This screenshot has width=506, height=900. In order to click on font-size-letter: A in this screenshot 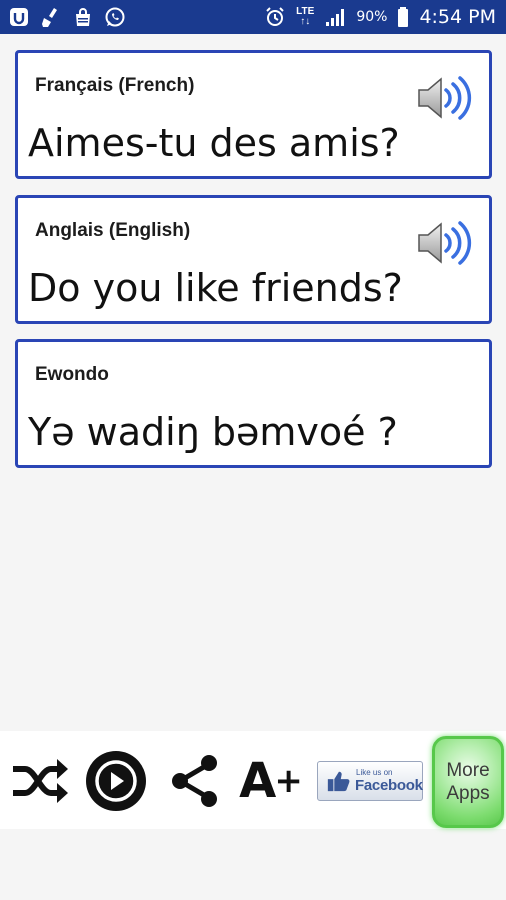, I will do `click(258, 781)`.